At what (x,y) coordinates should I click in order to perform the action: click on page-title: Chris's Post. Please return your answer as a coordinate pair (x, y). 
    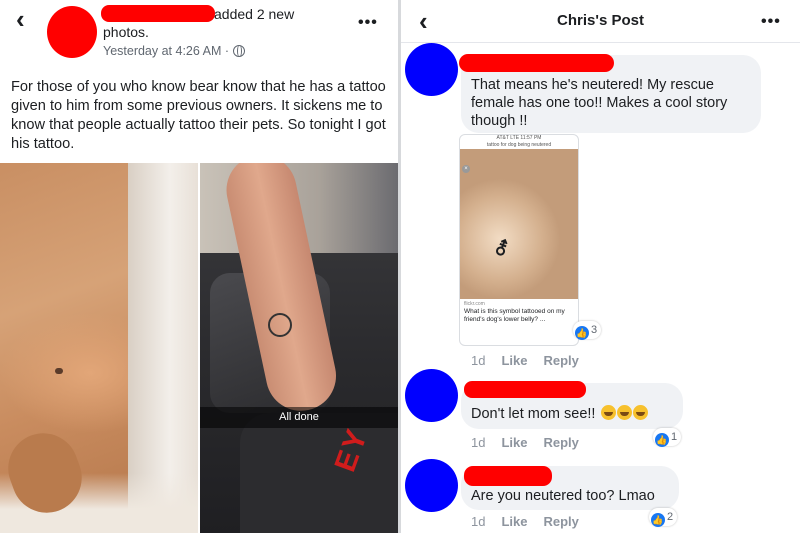
    Looking at the image, I should click on (600, 20).